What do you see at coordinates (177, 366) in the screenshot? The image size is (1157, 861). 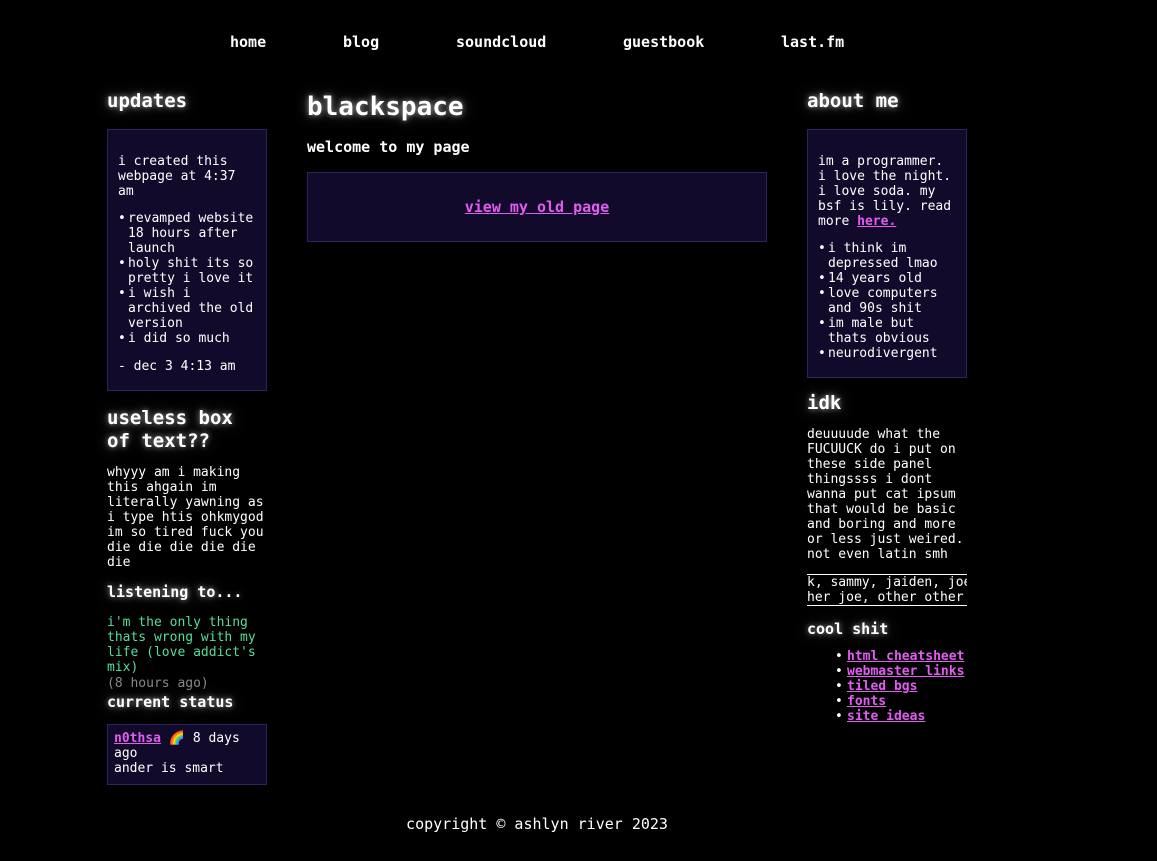 I see `updates-signoff: - dec 3 4:13 am` at bounding box center [177, 366].